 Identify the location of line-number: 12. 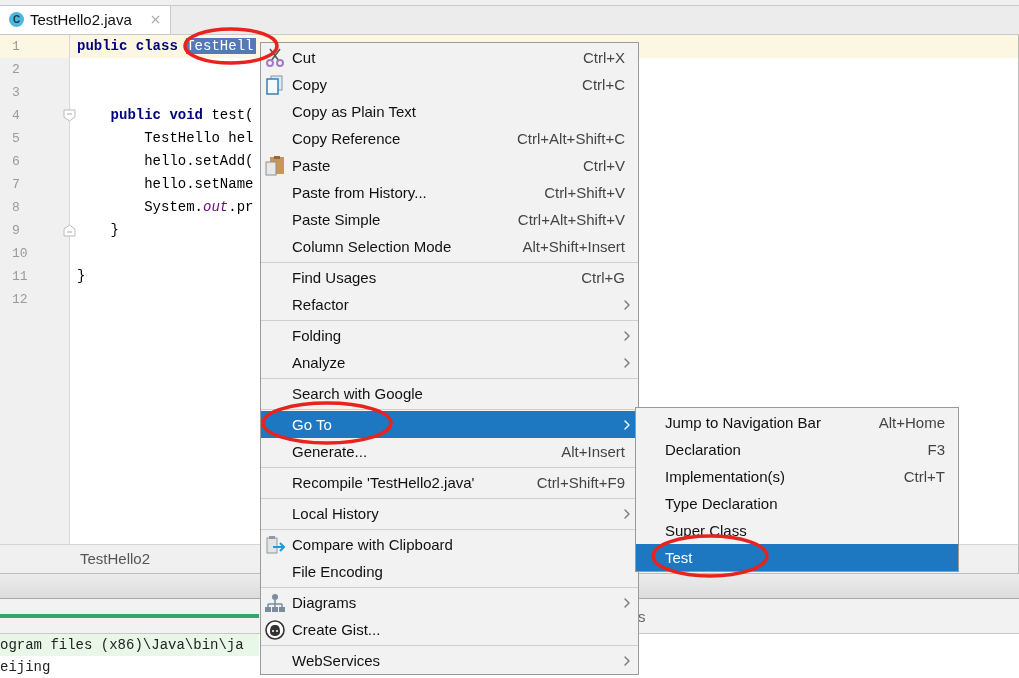
(20, 299).